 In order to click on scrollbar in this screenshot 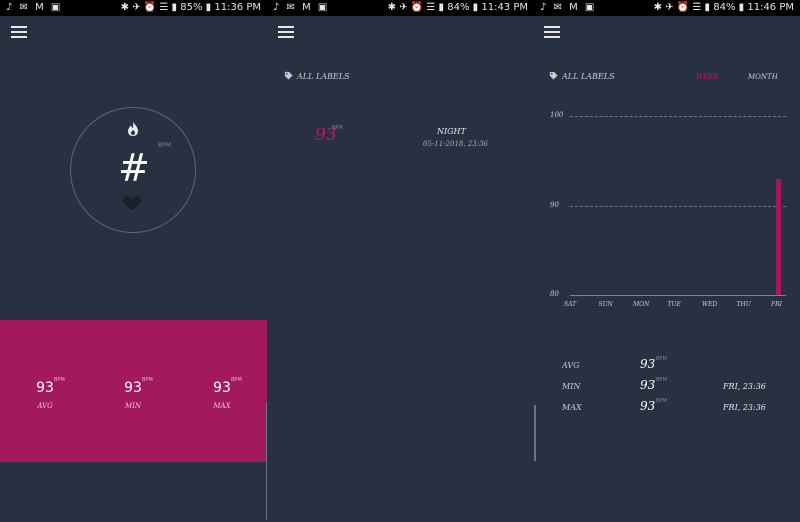, I will do `click(535, 433)`.